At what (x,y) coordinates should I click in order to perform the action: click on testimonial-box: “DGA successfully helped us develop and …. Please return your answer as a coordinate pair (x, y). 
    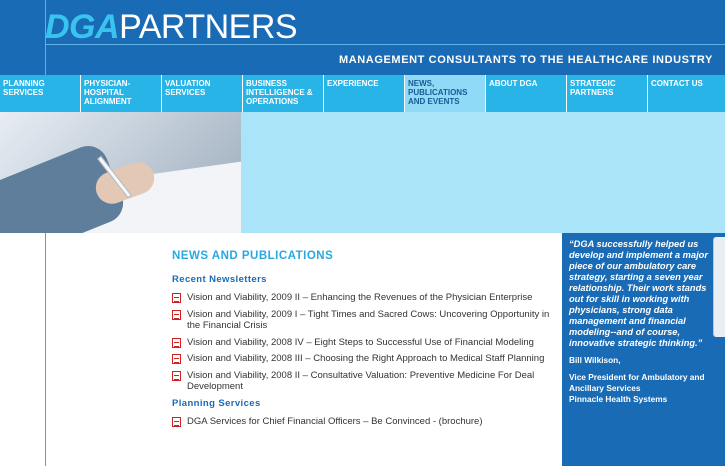
    Looking at the image, I should click on (643, 349).